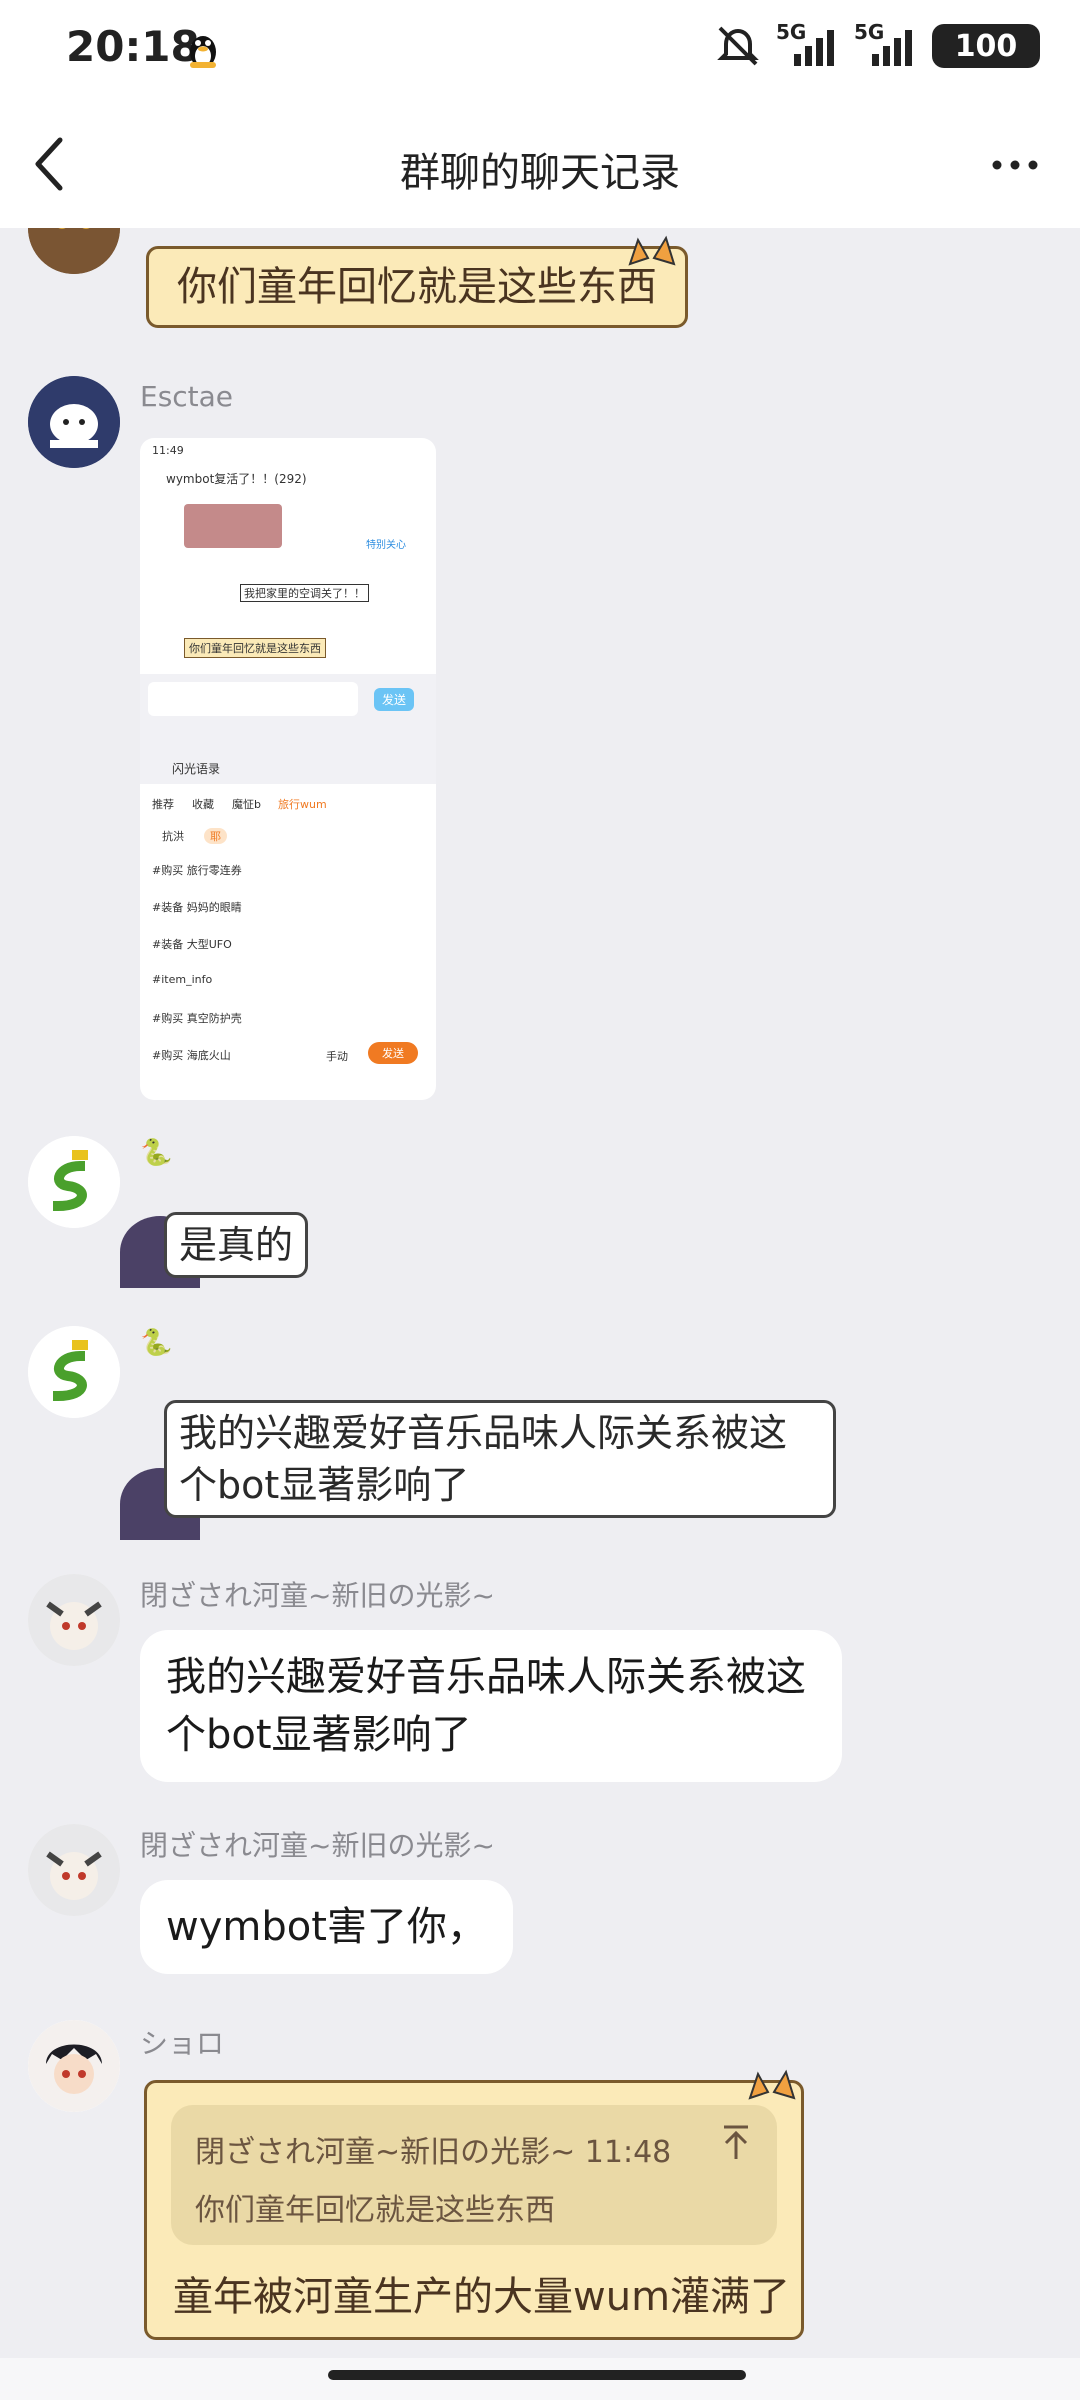 This screenshot has height=2400, width=1080. Describe the element at coordinates (474, 2175) in the screenshot. I see `quoted-message: 閉ざされ河童~新旧の光影~ 11:48 你们童年回忆就是这些东西` at that location.